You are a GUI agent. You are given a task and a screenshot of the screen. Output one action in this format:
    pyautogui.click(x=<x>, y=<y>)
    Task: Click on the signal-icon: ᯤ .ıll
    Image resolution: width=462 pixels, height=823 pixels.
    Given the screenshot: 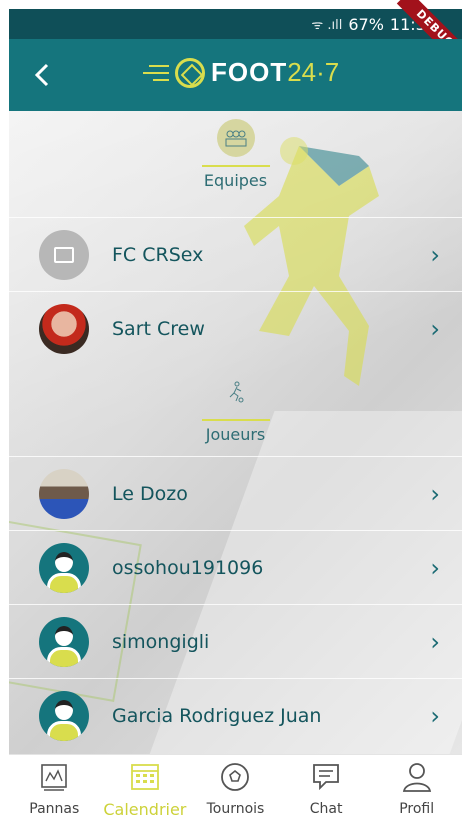 What is the action you would take?
    pyautogui.click(x=327, y=25)
    